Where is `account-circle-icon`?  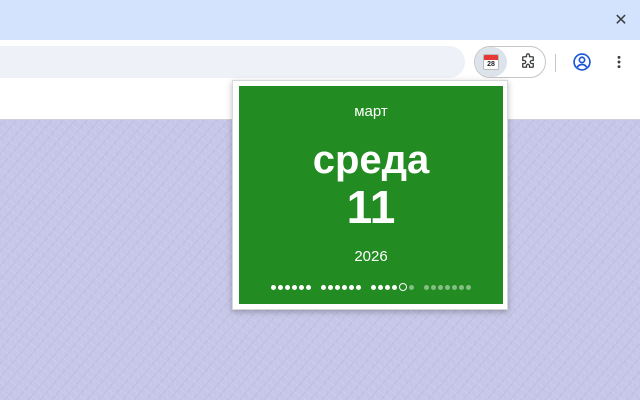
account-circle-icon is located at coordinates (582, 62).